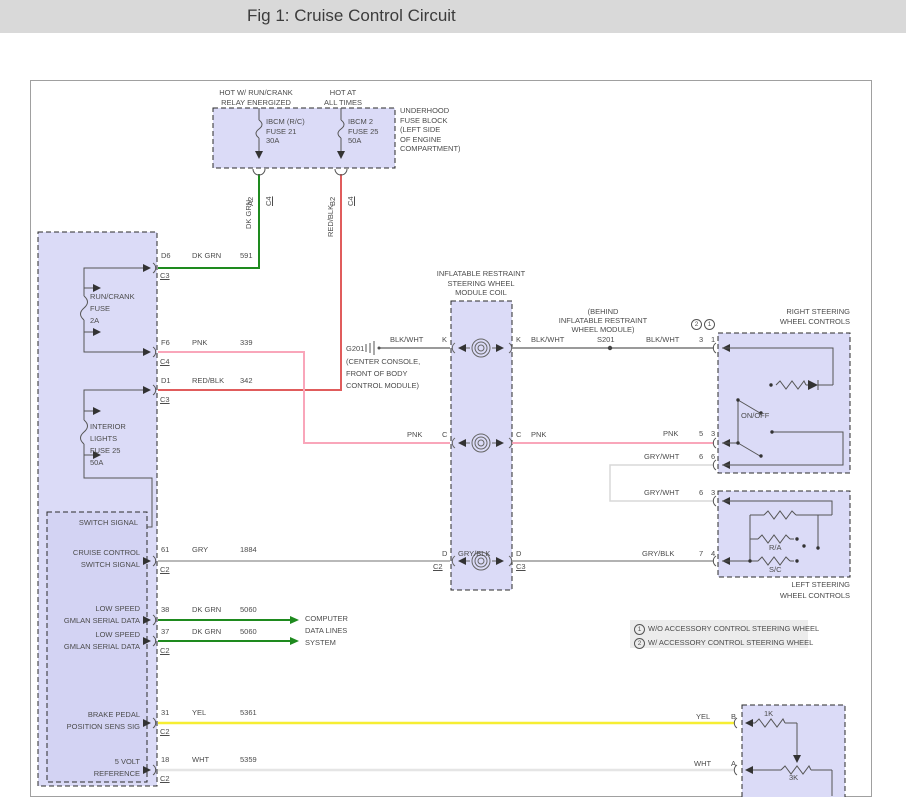 The width and height of the screenshot is (906, 797). I want to click on pin-label: 61, so click(165, 549).